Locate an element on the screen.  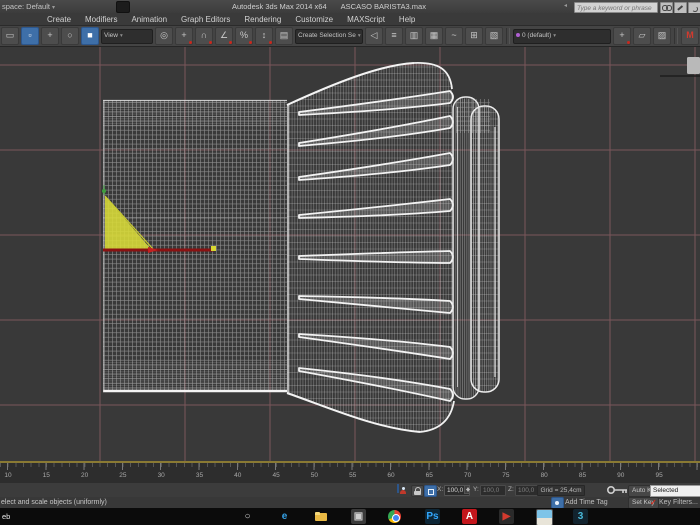
curve-editor-button: ~ is located at coordinates (454, 36).